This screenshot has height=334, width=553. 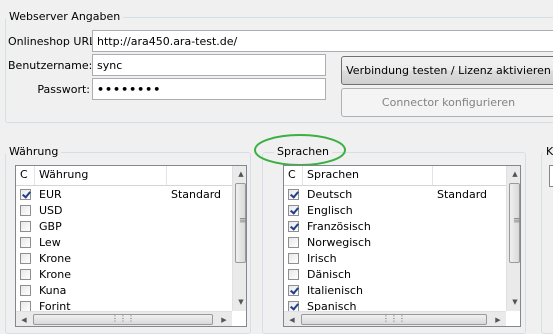 I want to click on language-row: Deutsch Standard, so click(x=395, y=194).